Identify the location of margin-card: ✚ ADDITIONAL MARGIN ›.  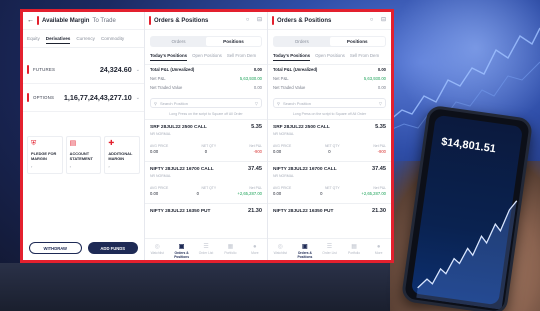
(122, 155).